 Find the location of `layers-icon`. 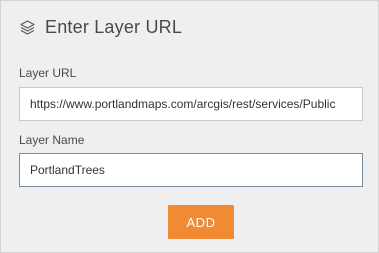

layers-icon is located at coordinates (27, 27).